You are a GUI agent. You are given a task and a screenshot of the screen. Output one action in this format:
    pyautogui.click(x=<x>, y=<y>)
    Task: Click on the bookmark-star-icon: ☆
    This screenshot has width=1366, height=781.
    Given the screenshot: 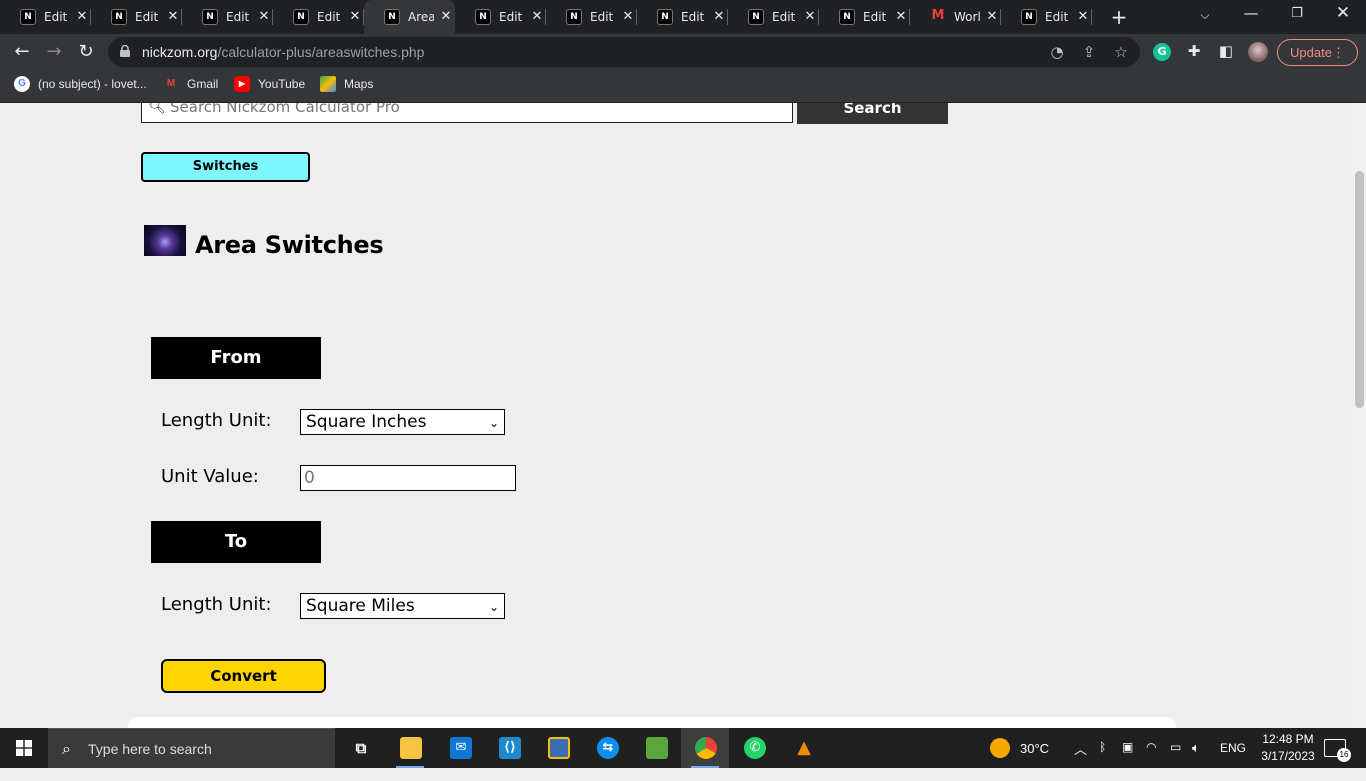 What is the action you would take?
    pyautogui.click(x=1121, y=52)
    